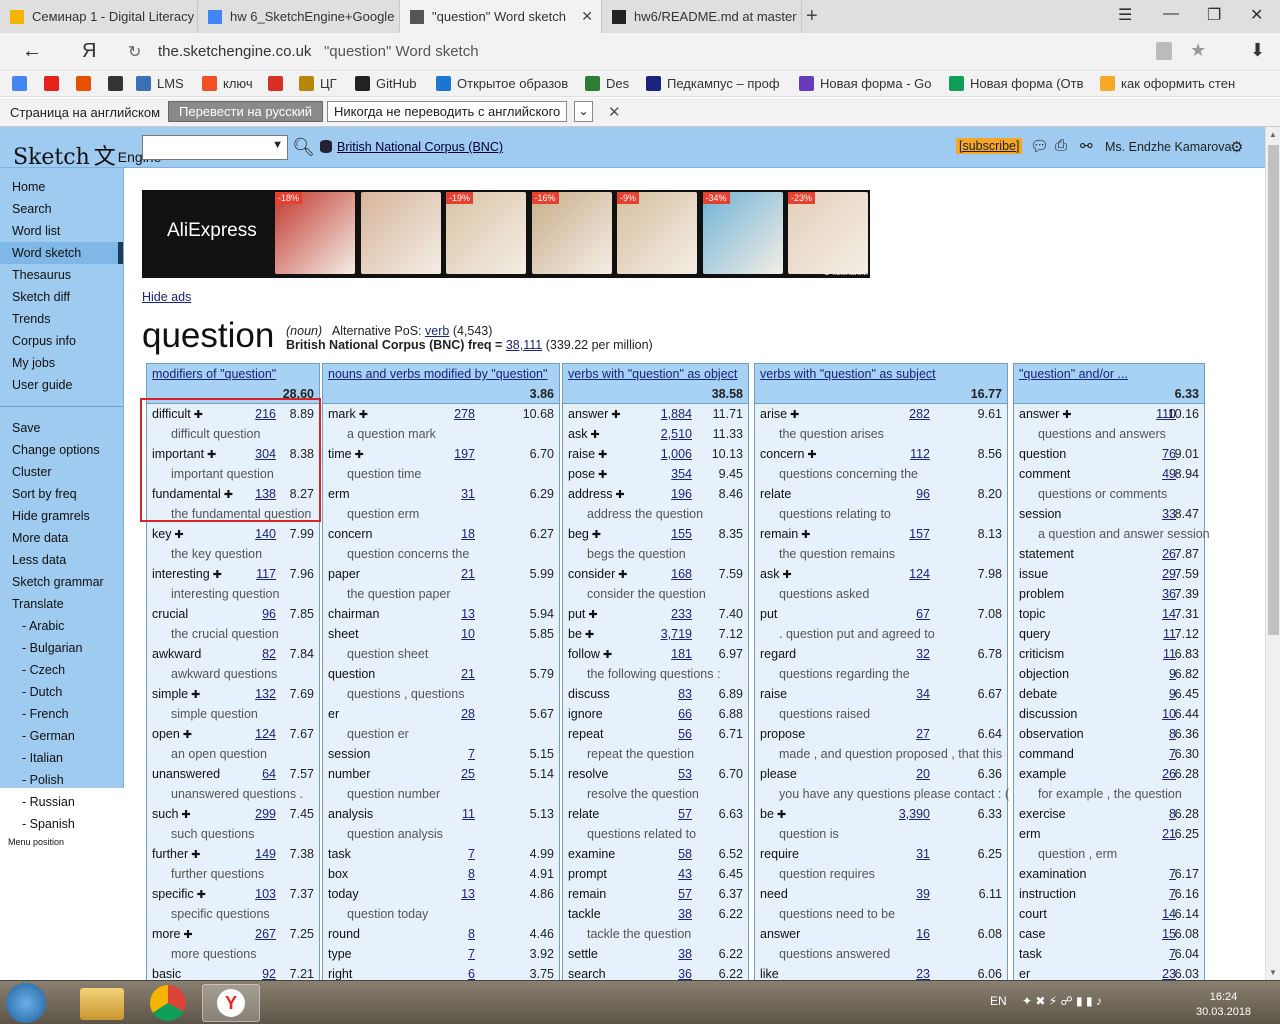 The image size is (1280, 1024). What do you see at coordinates (303, 147) in the screenshot?
I see `search-icon: 🔍︎` at bounding box center [303, 147].